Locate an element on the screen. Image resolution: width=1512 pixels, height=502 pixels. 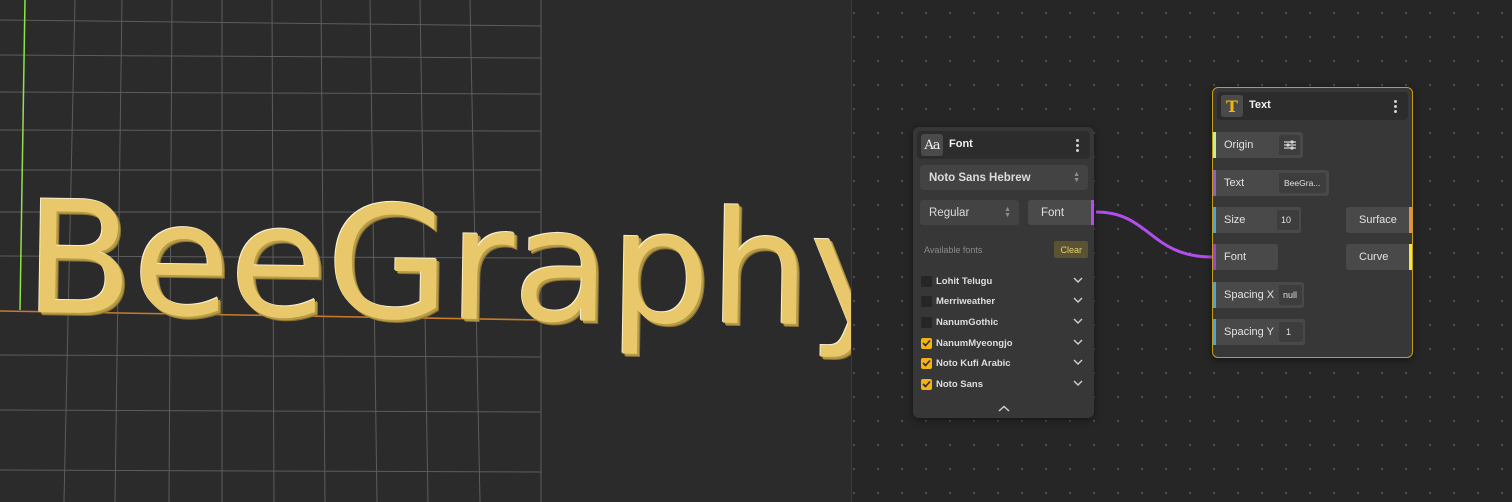
input-spacing-y: Spacing Y 1 is located at coordinates (1259, 332).